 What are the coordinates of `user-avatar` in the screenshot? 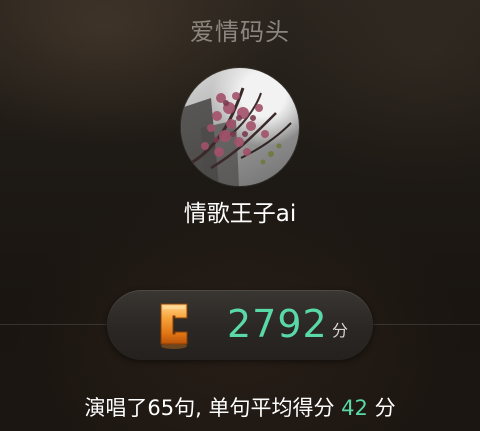 It's located at (240, 127).